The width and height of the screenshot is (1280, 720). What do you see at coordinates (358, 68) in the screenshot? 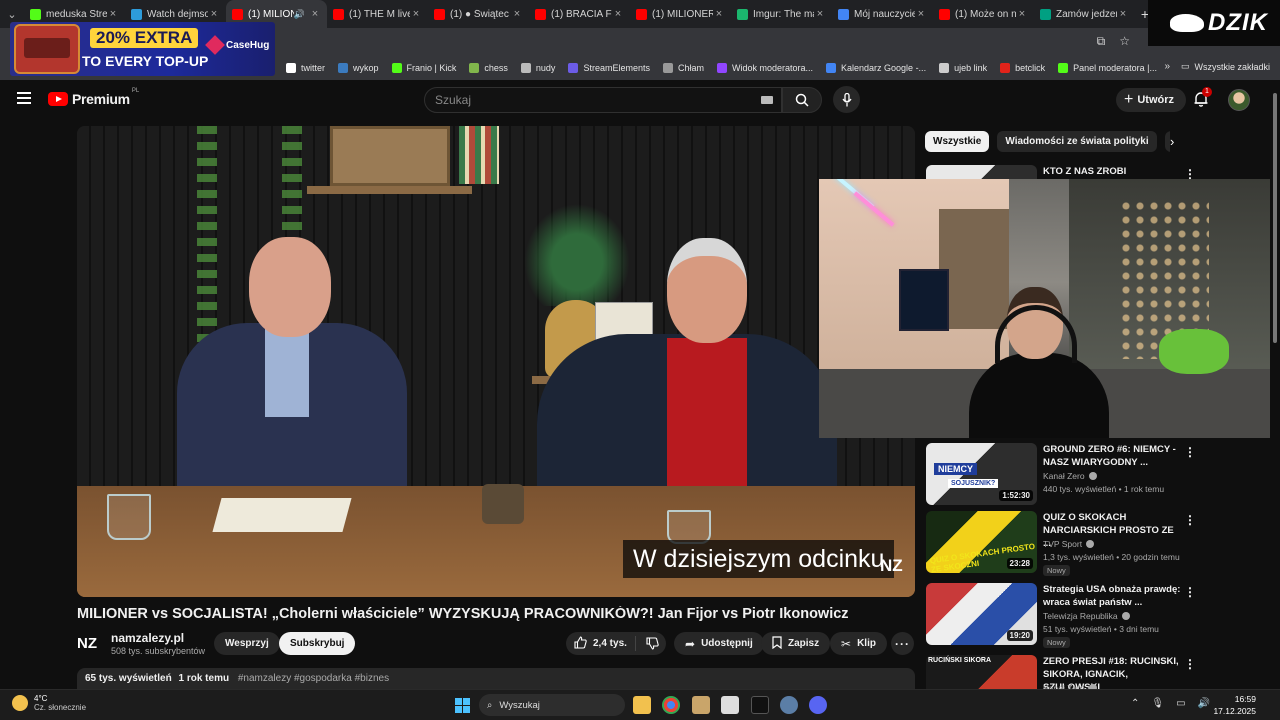
I see `bookmark-item: wykop` at bounding box center [358, 68].